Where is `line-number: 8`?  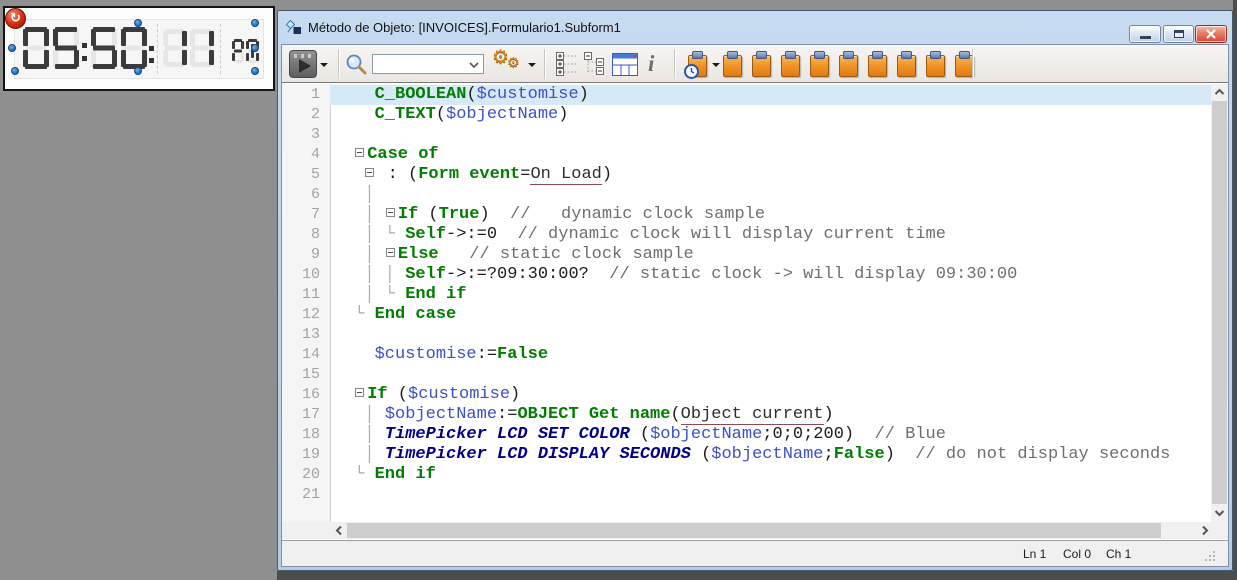 line-number: 8 is located at coordinates (315, 234).